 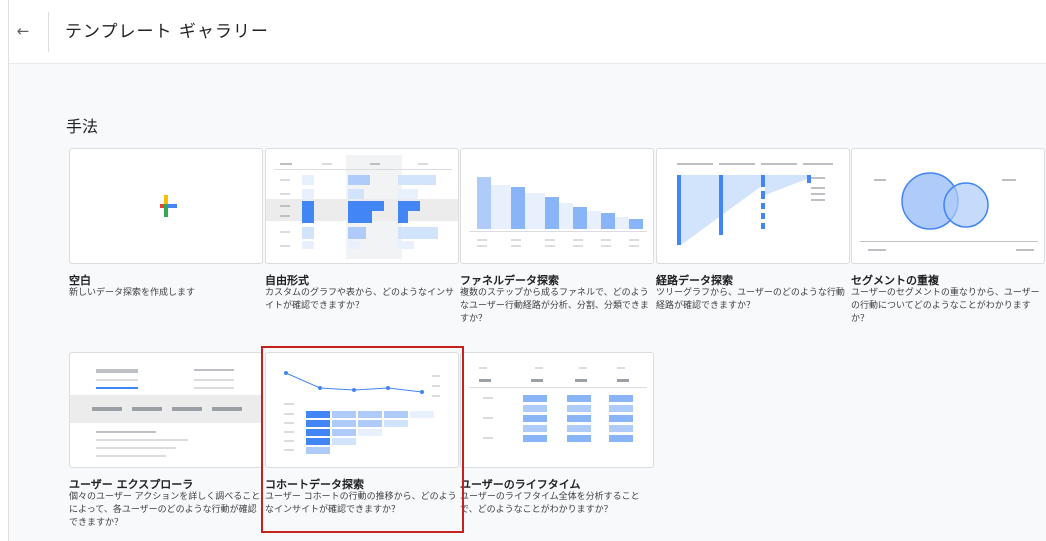 I want to click on path-illustration, so click(x=755, y=204).